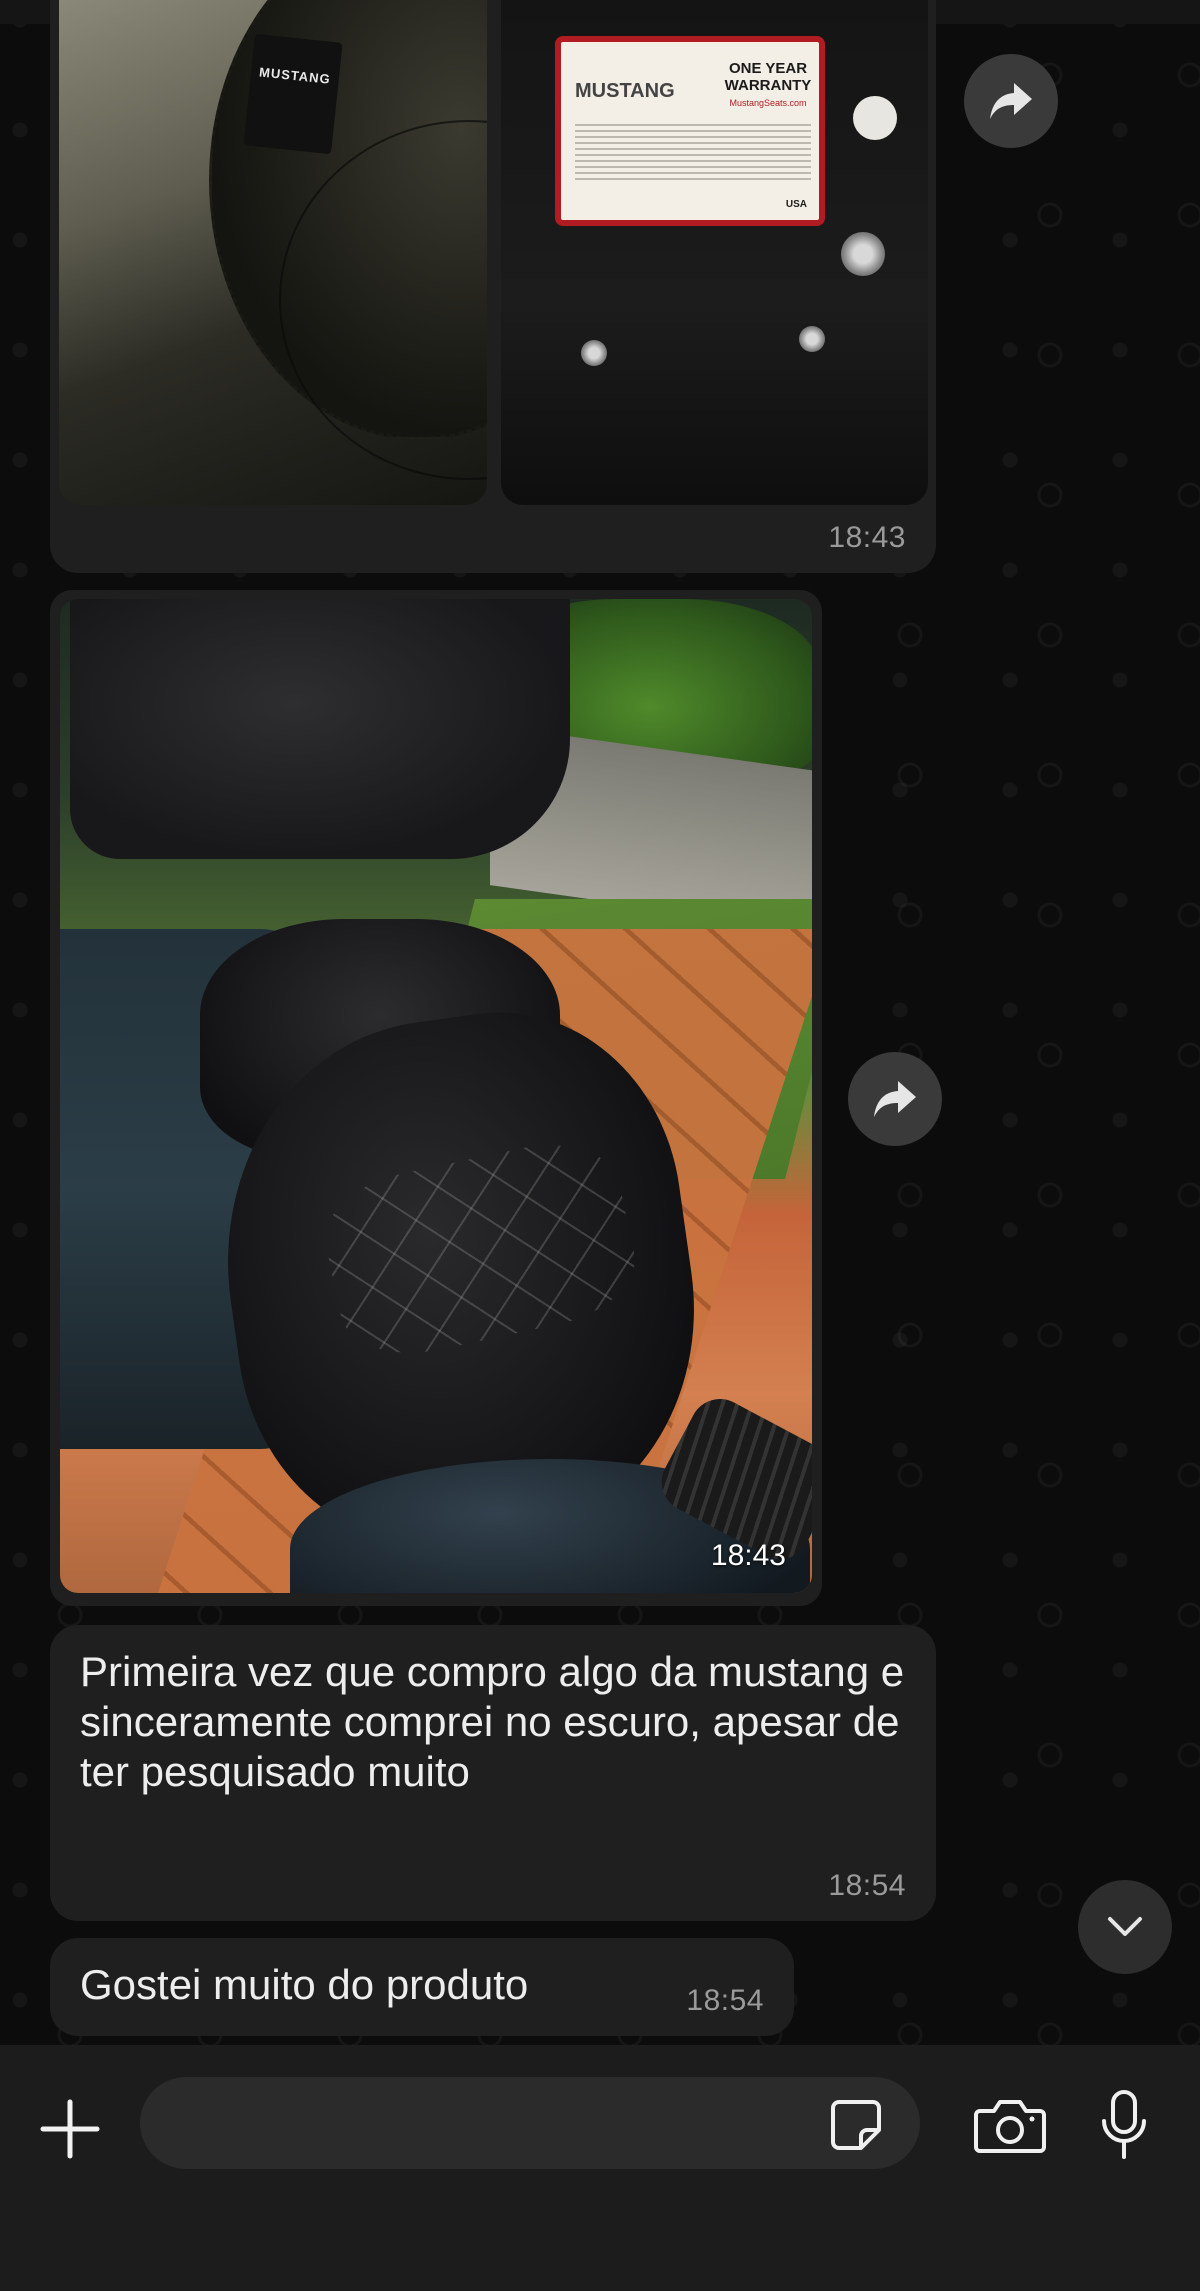 The width and height of the screenshot is (1200, 2291). Describe the element at coordinates (768, 77) in the screenshot. I see `warranty-title: ONE YEAR WARRANTY` at that location.